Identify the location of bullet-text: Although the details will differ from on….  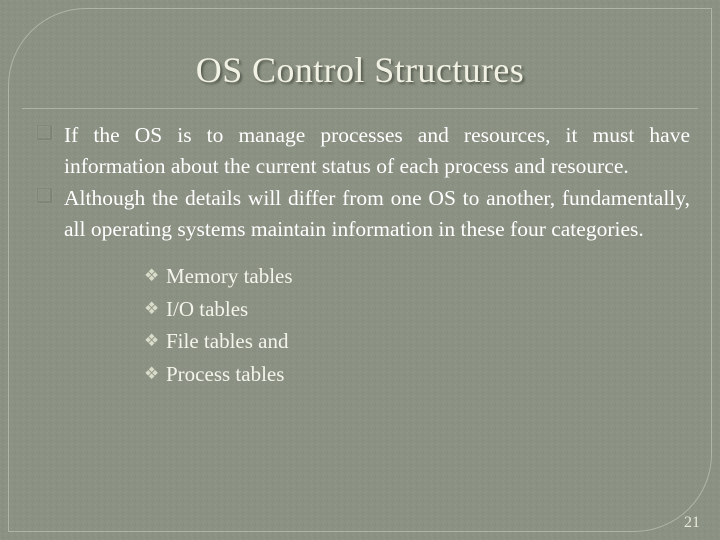
(377, 213).